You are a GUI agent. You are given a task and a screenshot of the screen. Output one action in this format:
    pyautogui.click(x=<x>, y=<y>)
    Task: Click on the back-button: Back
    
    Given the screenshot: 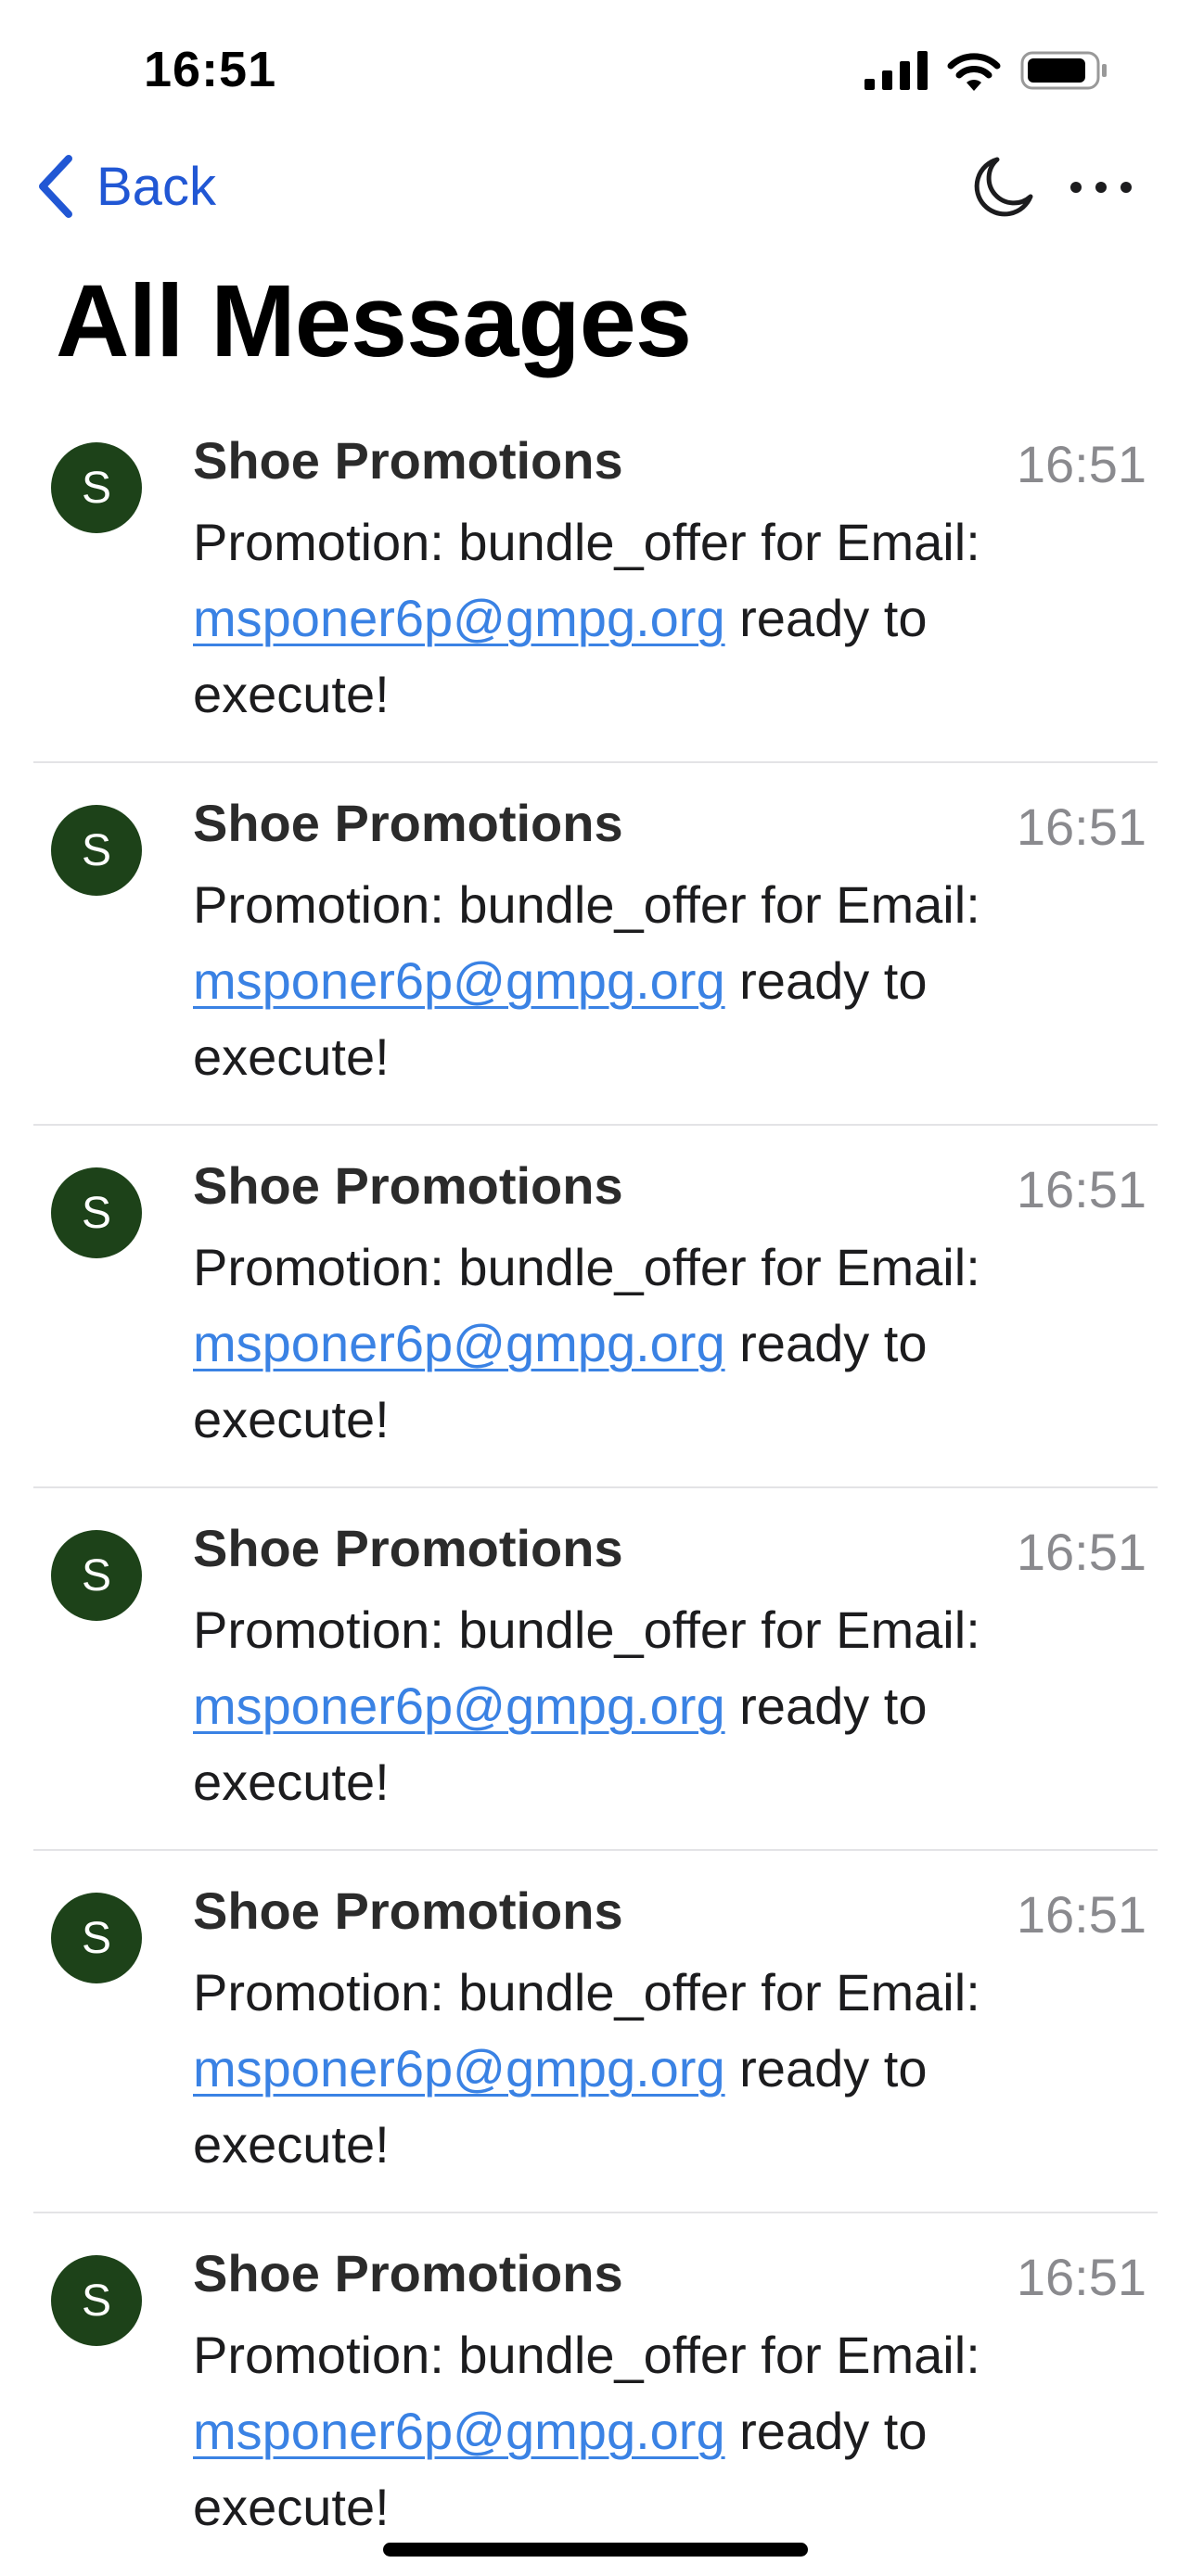 What is the action you would take?
    pyautogui.click(x=126, y=186)
    